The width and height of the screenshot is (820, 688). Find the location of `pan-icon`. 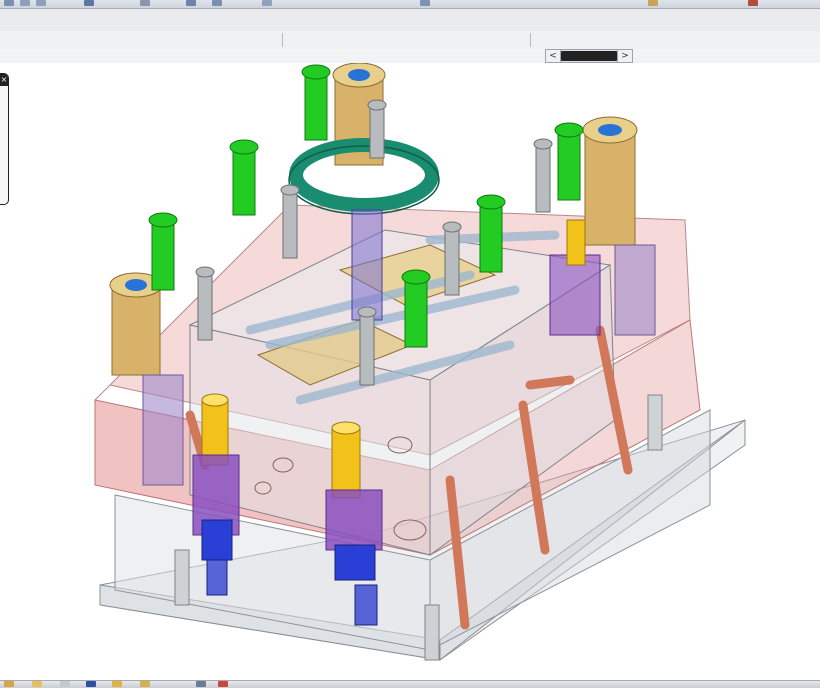

pan-icon is located at coordinates (217, 3).